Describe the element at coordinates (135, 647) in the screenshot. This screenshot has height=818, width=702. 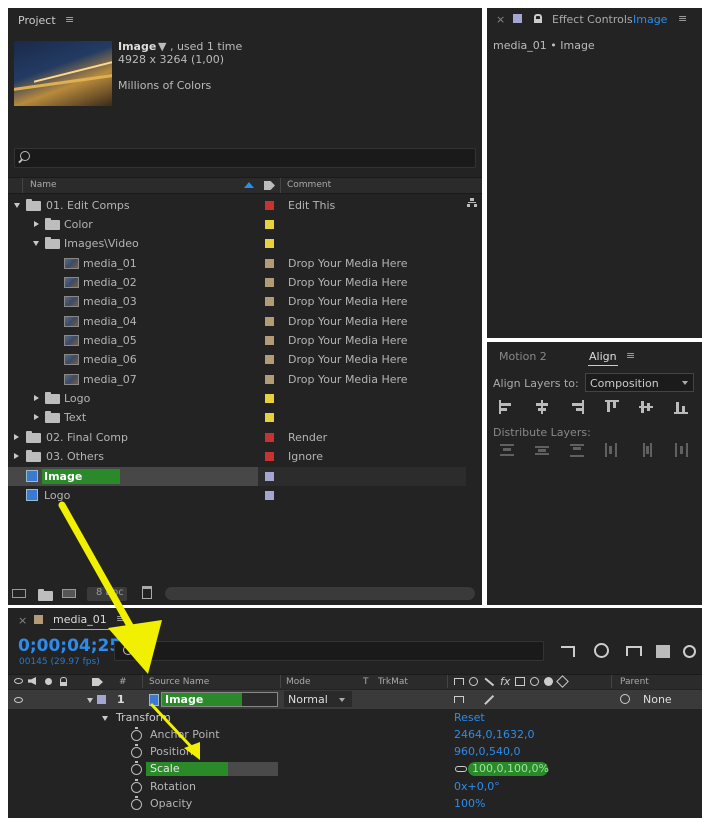
I see `arrow-head-large` at that location.